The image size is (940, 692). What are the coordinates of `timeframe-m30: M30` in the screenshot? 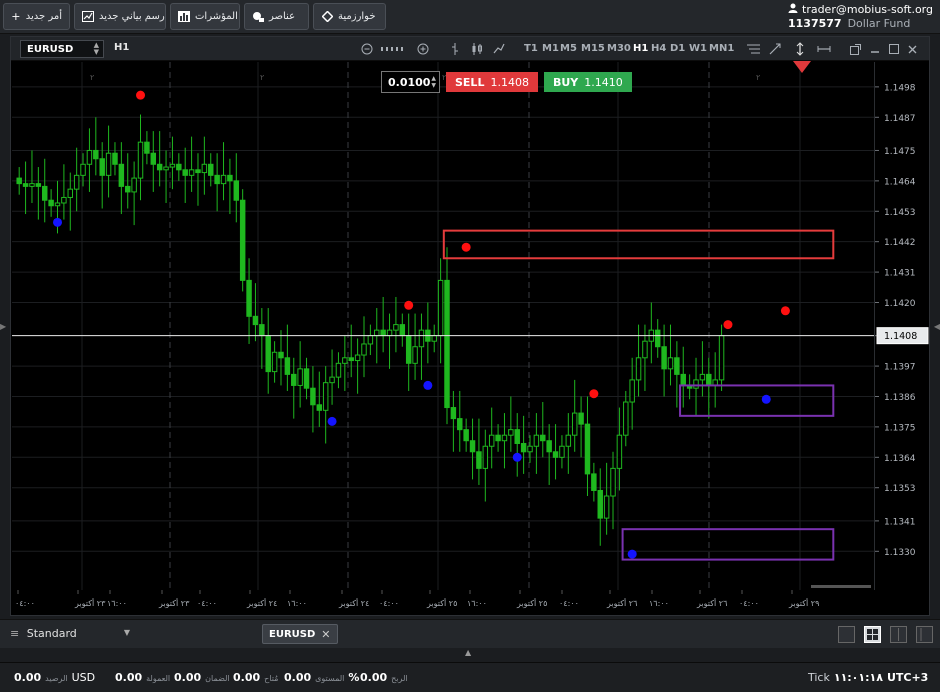 It's located at (619, 48).